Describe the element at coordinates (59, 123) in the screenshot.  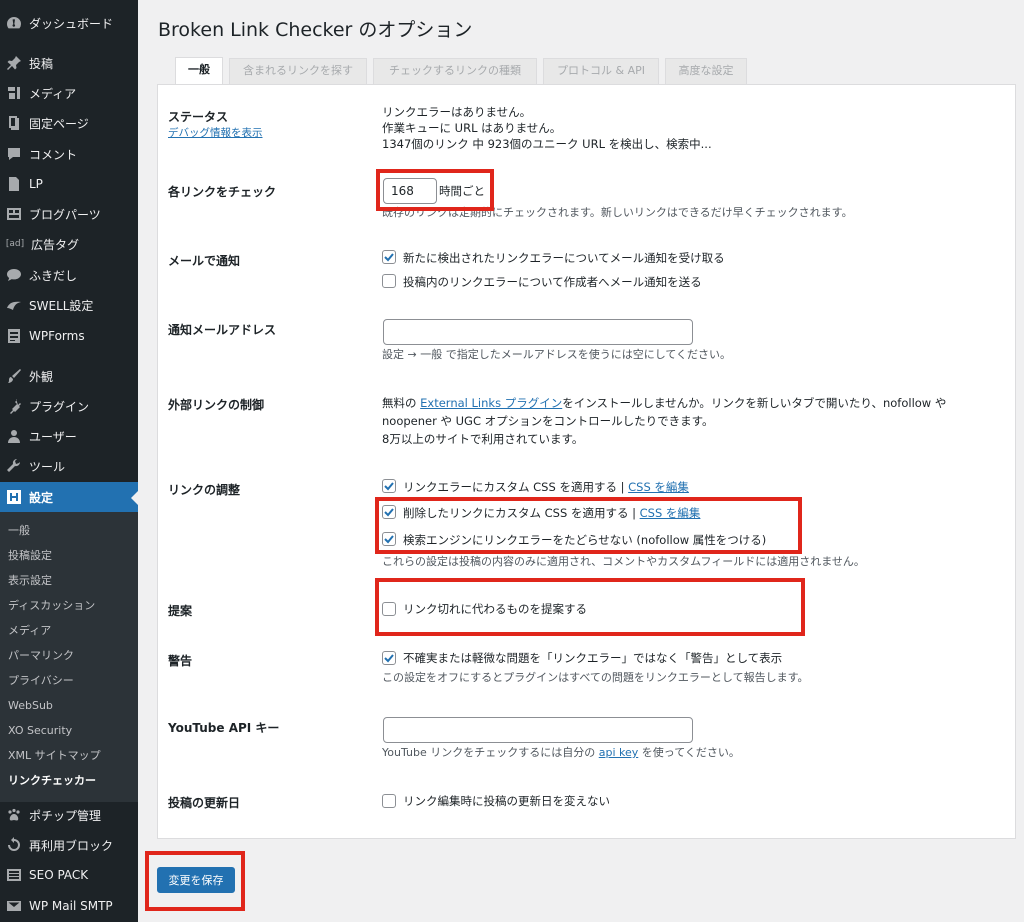
I see `sidebar-item-label: 固定ページ` at that location.